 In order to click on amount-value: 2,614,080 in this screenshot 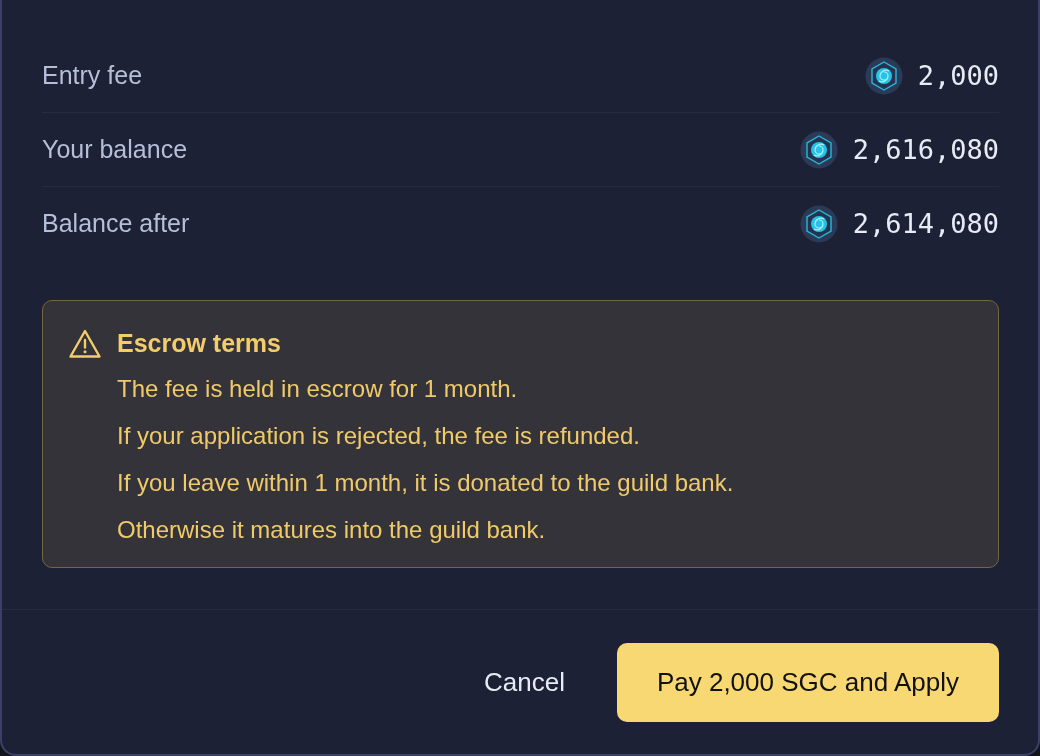, I will do `click(925, 223)`.